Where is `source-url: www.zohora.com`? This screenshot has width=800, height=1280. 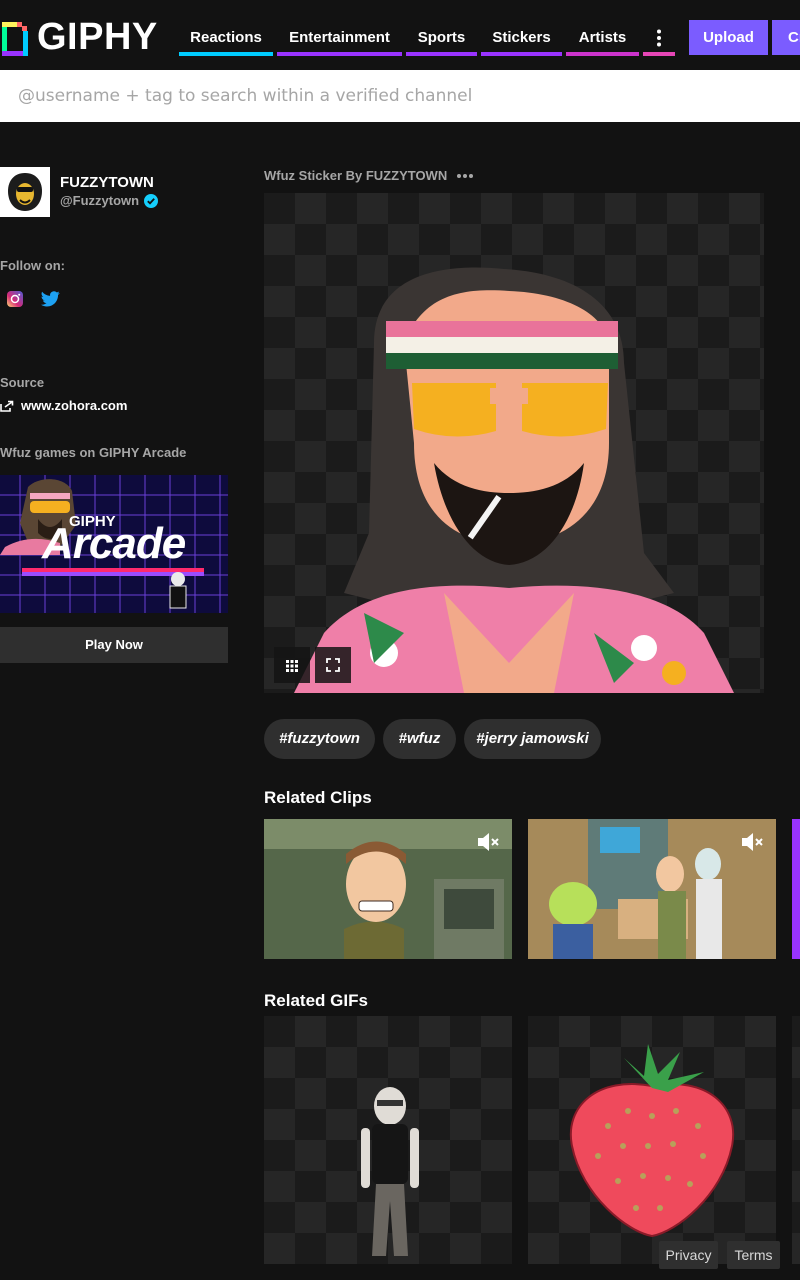 source-url: www.zohora.com is located at coordinates (74, 405).